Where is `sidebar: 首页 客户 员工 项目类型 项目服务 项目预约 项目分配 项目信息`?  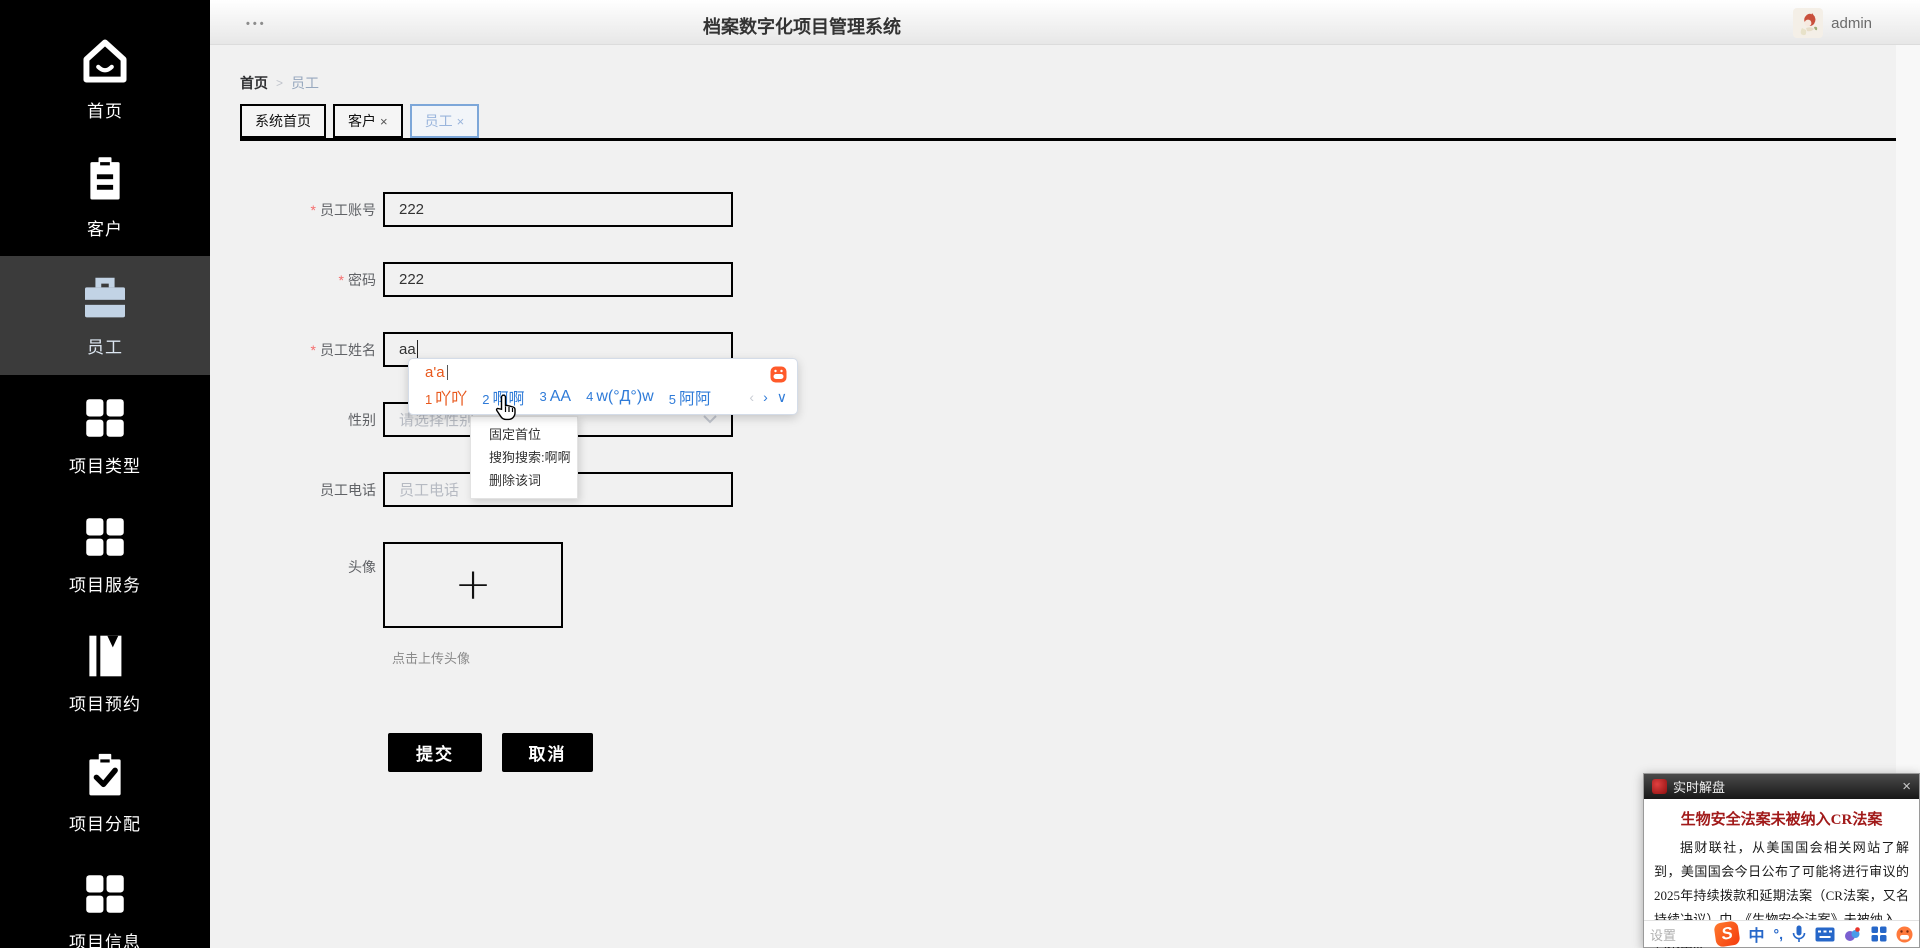
sidebar: 首页 客户 员工 项目类型 项目服务 项目预约 项目分配 项目信息 is located at coordinates (105, 474).